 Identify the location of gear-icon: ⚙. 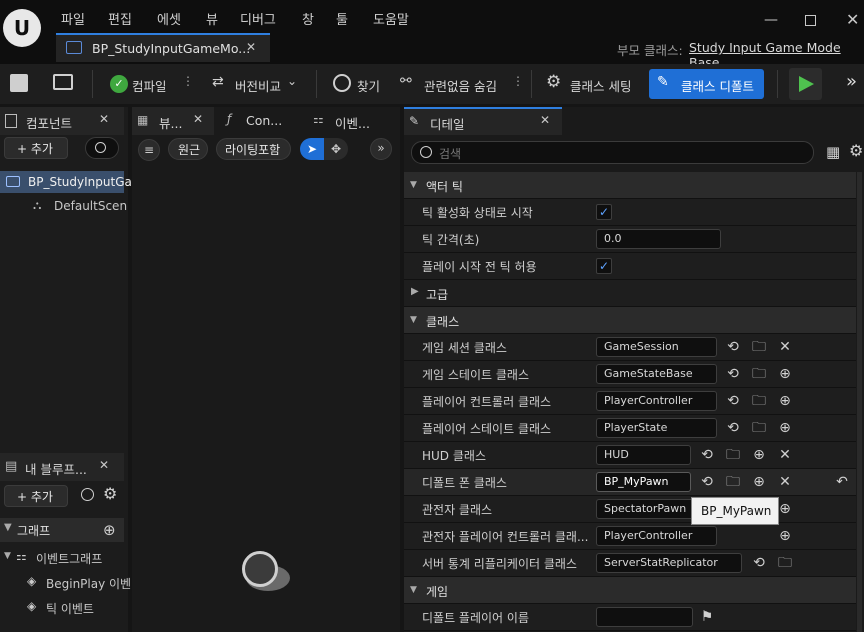
(553, 82).